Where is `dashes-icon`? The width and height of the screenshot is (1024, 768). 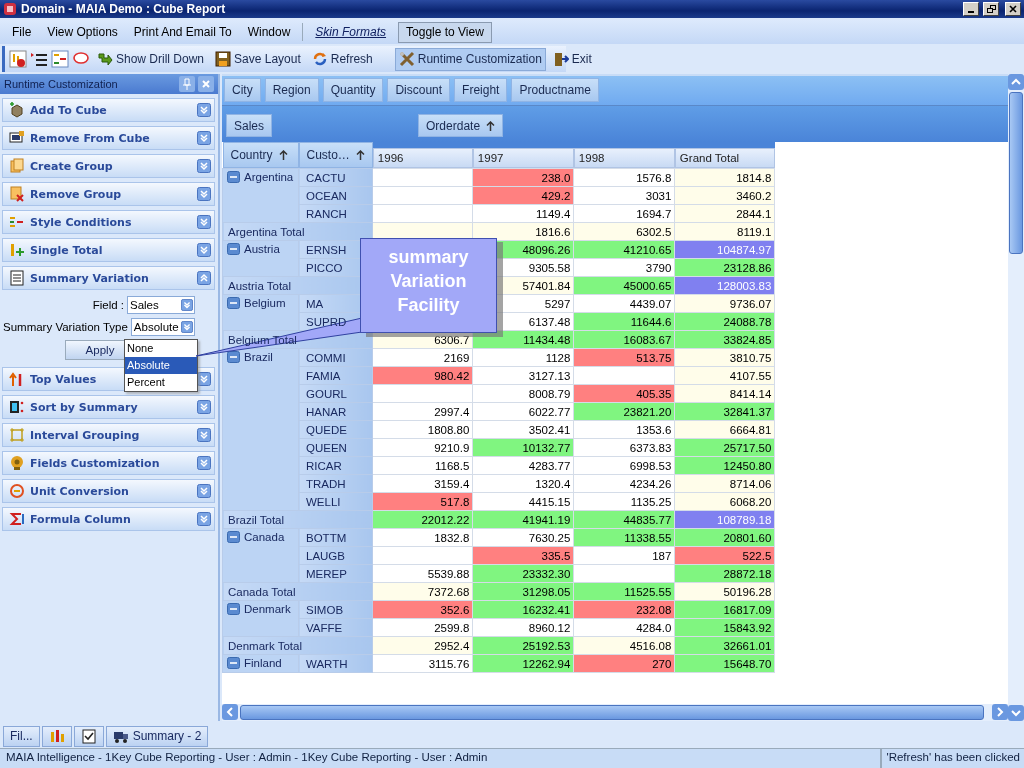
dashes-icon is located at coordinates (17, 222).